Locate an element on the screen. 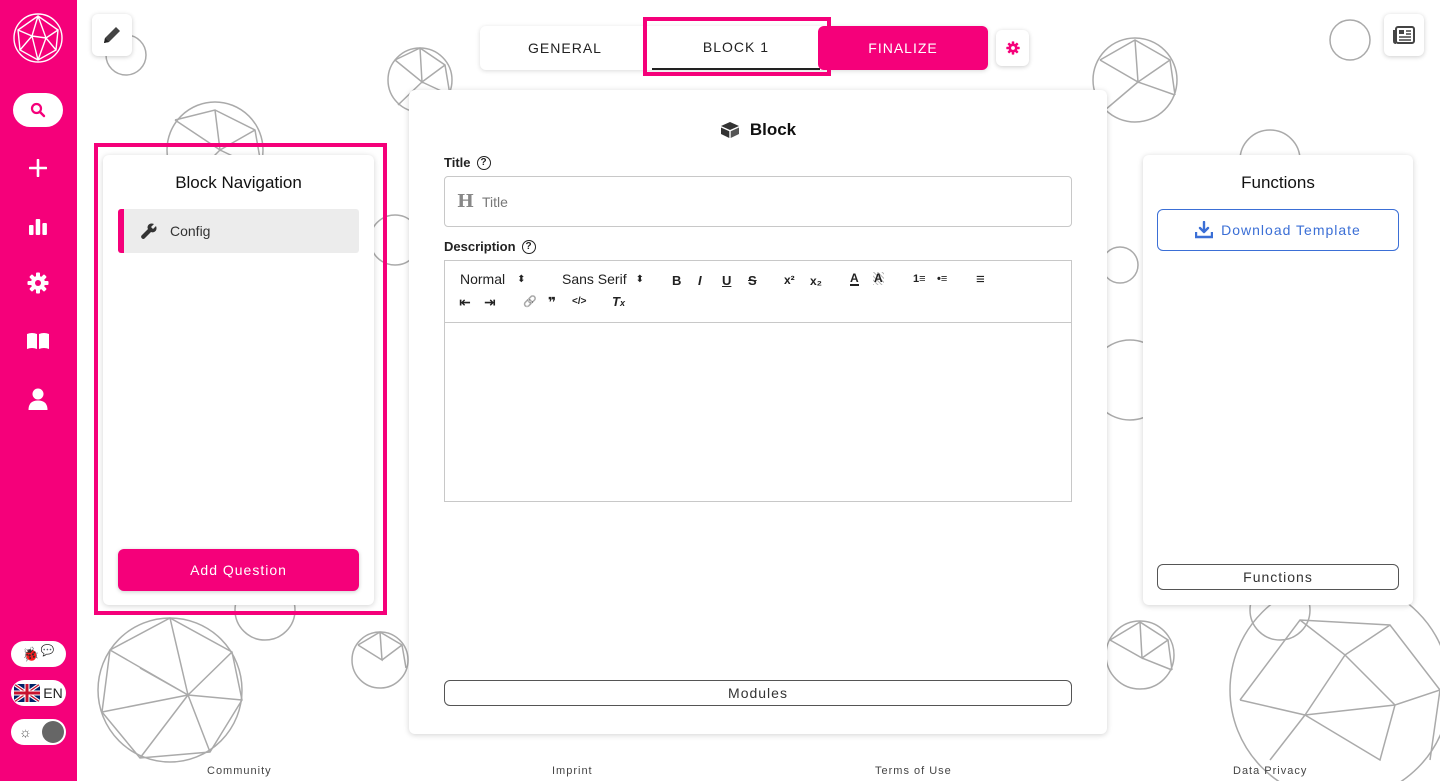  documentation-button is located at coordinates (38, 341).